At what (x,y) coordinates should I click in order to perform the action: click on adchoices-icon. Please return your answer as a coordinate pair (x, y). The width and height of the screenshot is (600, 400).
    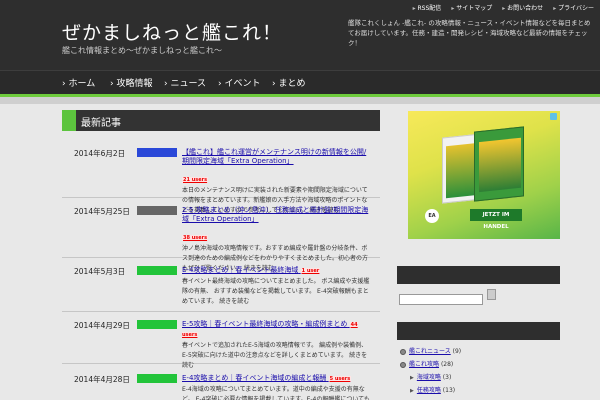
    Looking at the image, I should click on (553, 116).